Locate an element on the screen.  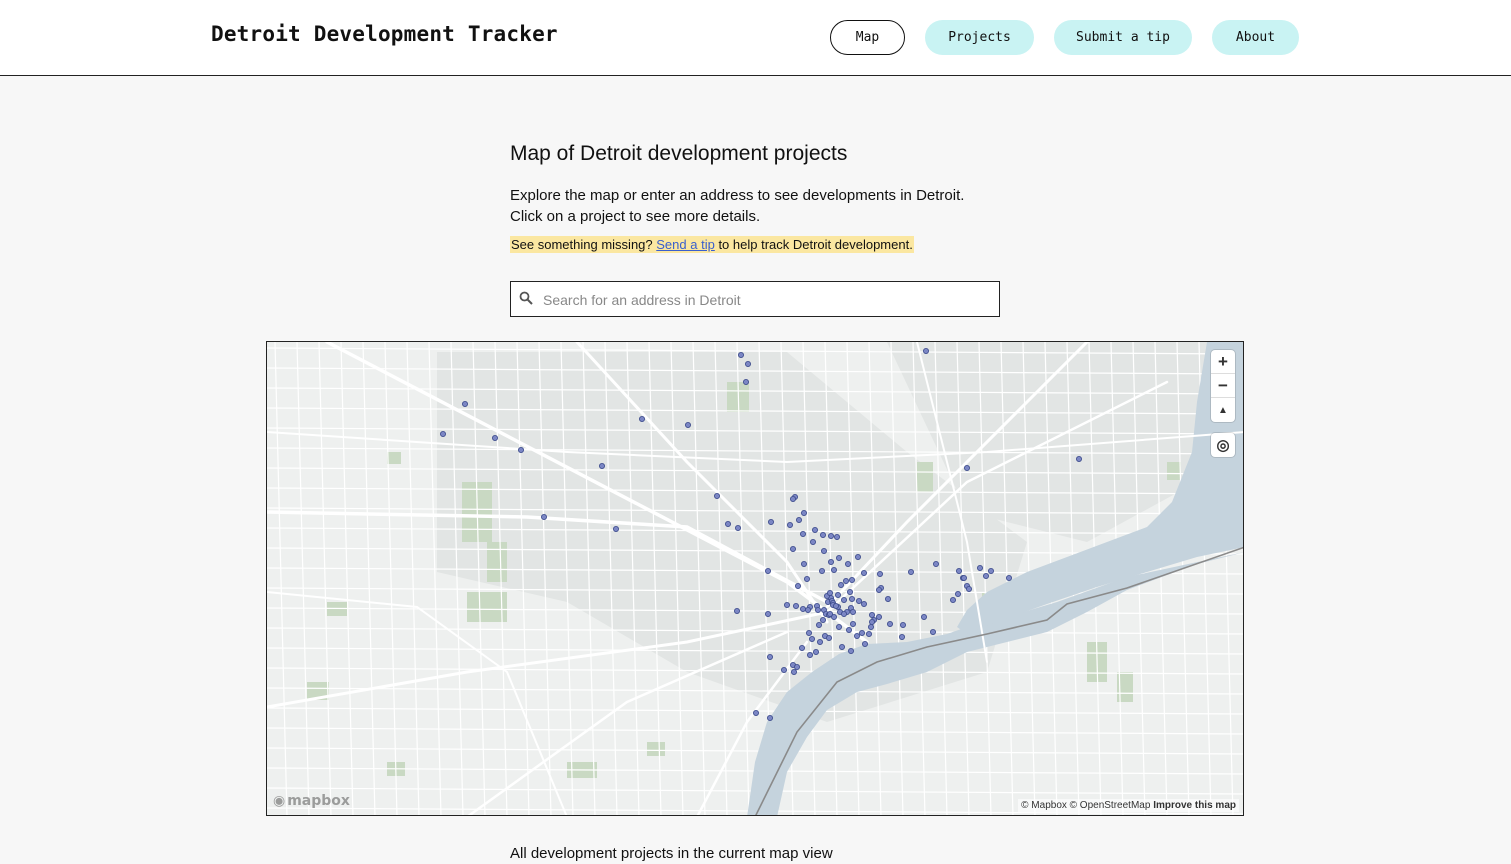
zoom-out-button: − is located at coordinates (1223, 386).